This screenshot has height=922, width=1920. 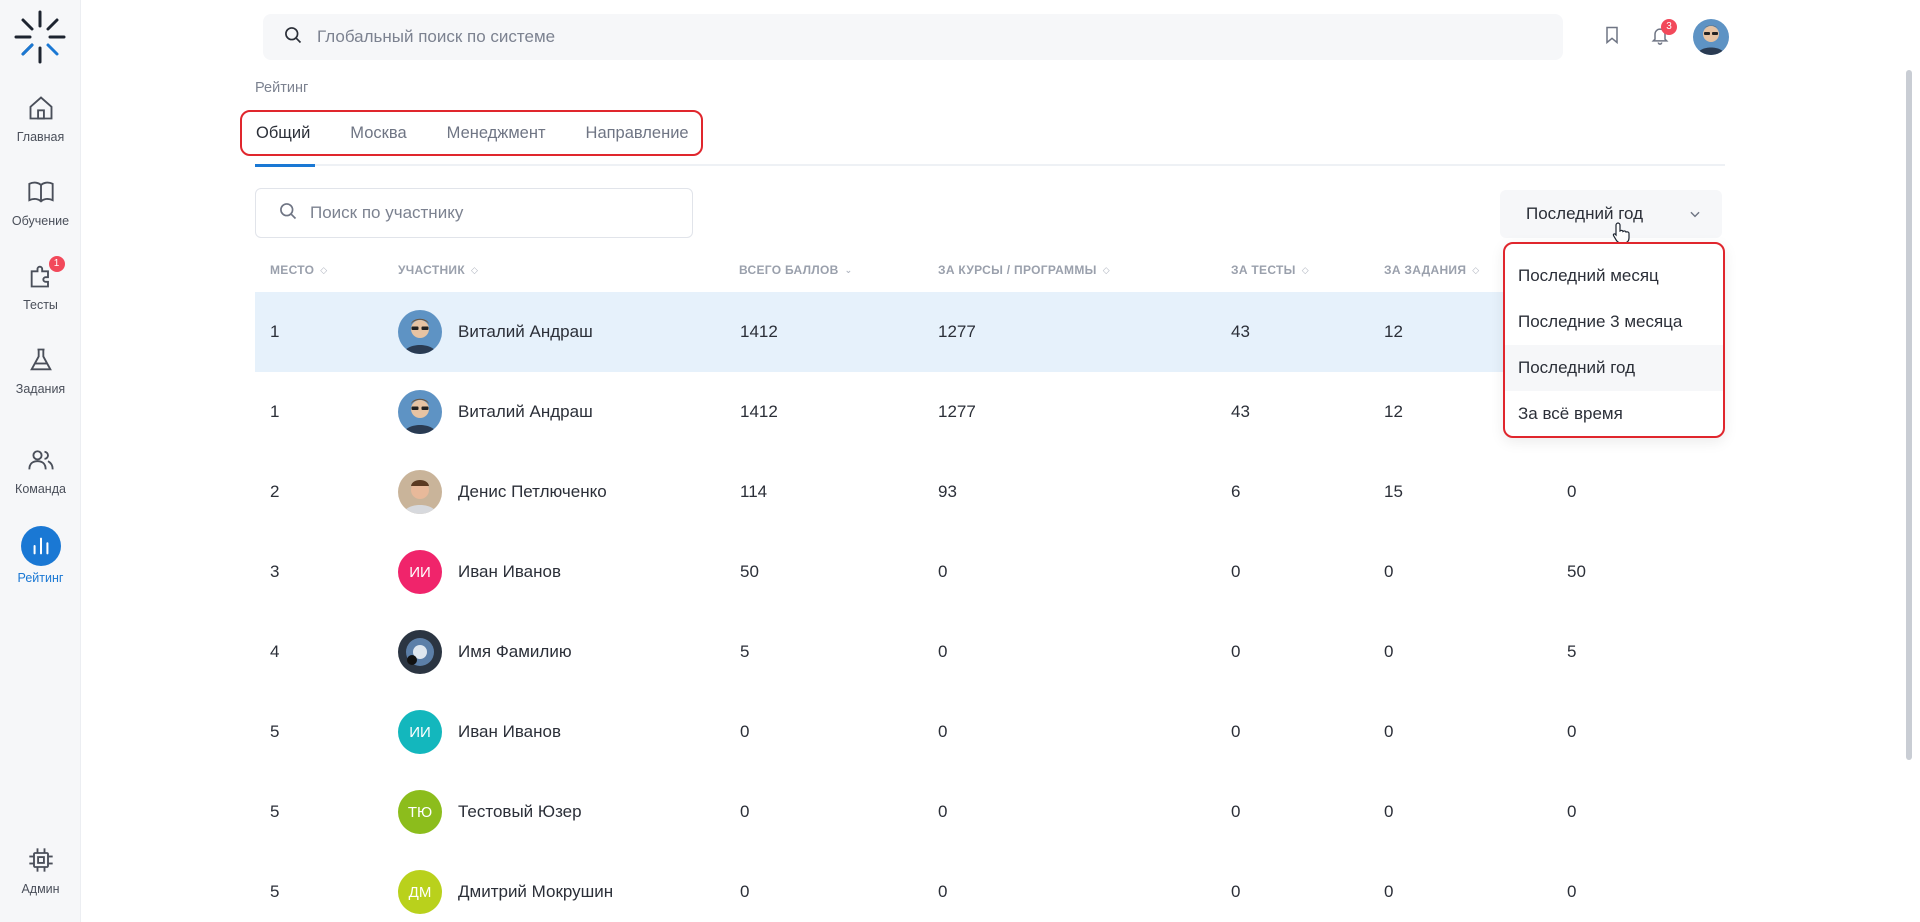 I want to click on period-option-month: Последний месяц, so click(x=1614, y=276).